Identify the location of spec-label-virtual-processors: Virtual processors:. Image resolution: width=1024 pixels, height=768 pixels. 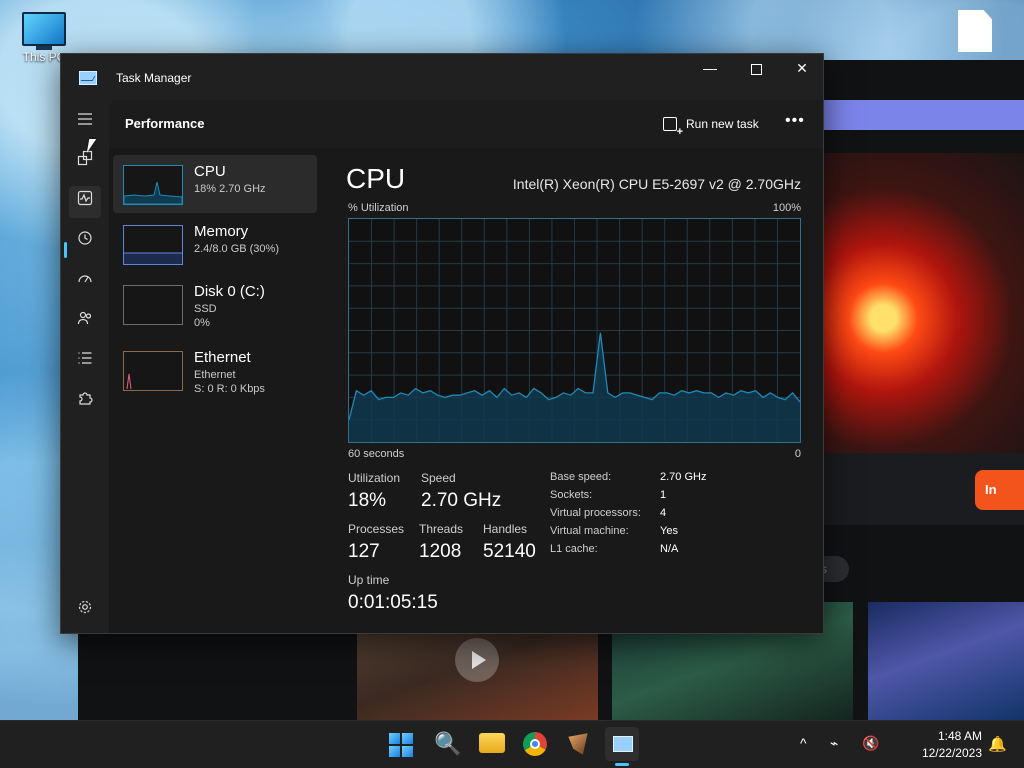
(595, 513).